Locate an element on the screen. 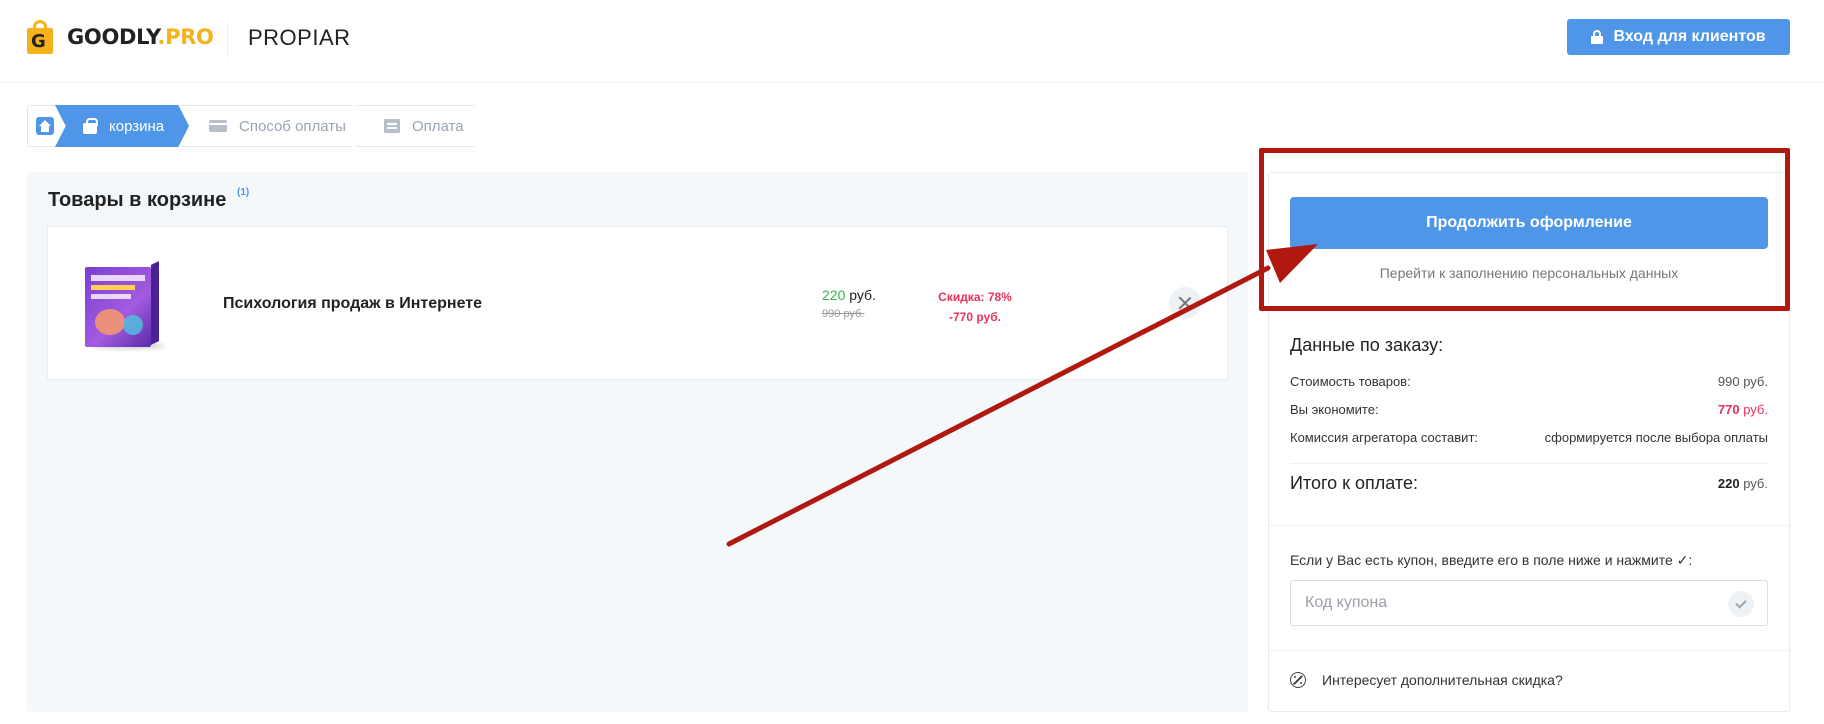 This screenshot has width=1824, height=724. savings-label: Вы экономите: is located at coordinates (1334, 409).